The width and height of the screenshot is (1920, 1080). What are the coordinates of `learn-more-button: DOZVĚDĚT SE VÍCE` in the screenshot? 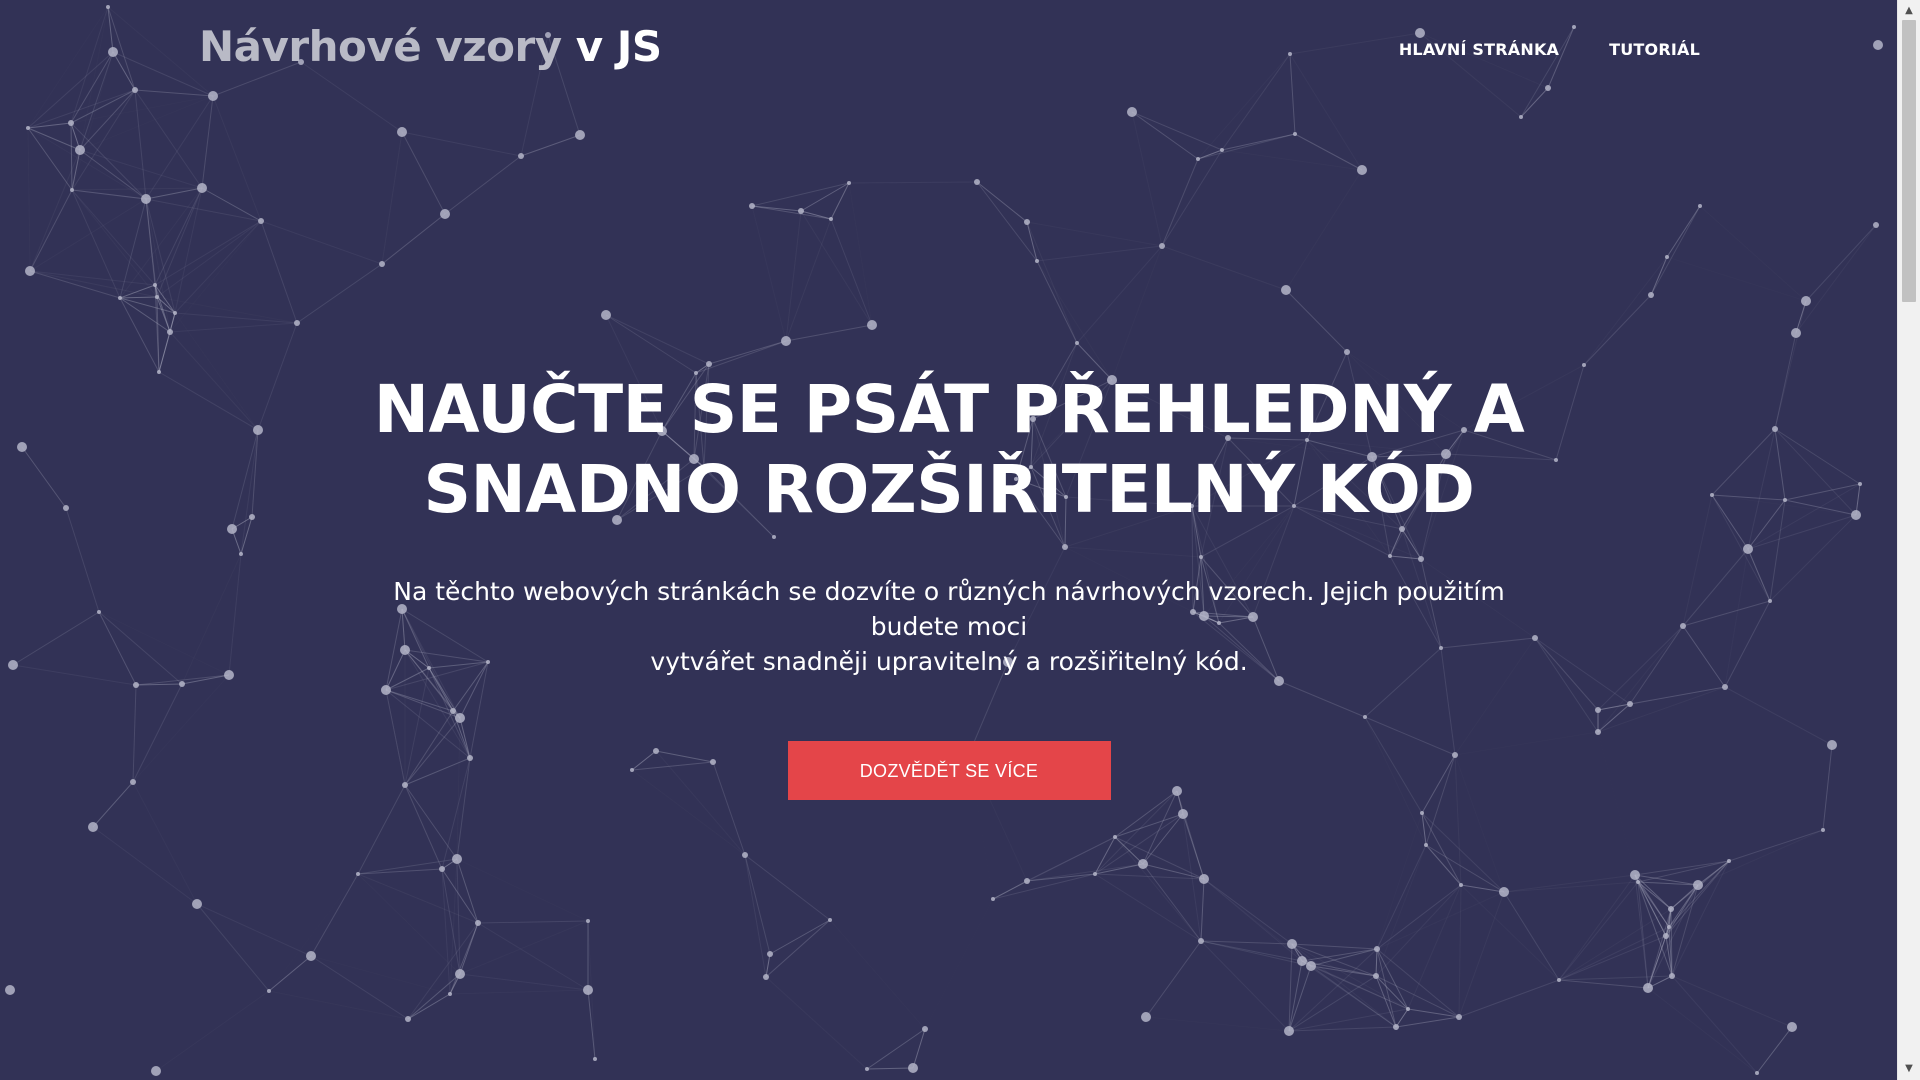 It's located at (949, 770).